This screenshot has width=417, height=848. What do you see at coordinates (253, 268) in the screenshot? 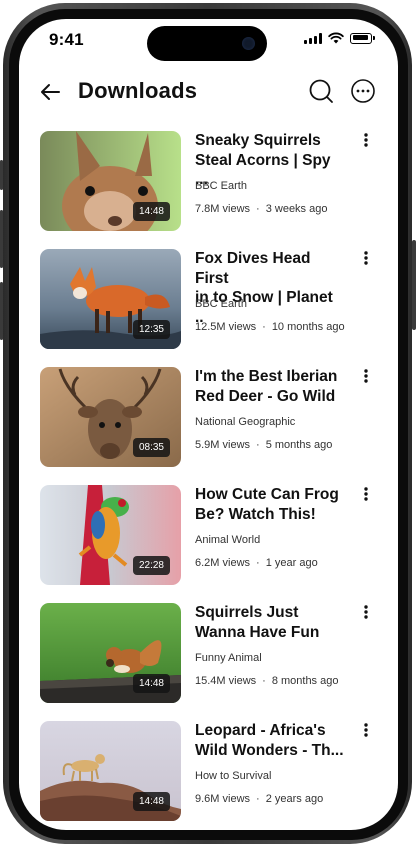
I see `video-title-line: Fox Dives Head First` at bounding box center [253, 268].